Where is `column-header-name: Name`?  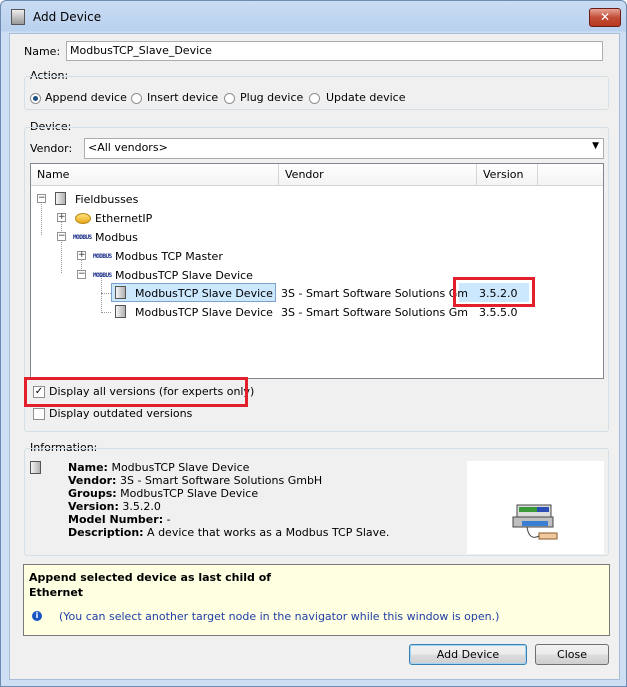 column-header-name: Name is located at coordinates (155, 175).